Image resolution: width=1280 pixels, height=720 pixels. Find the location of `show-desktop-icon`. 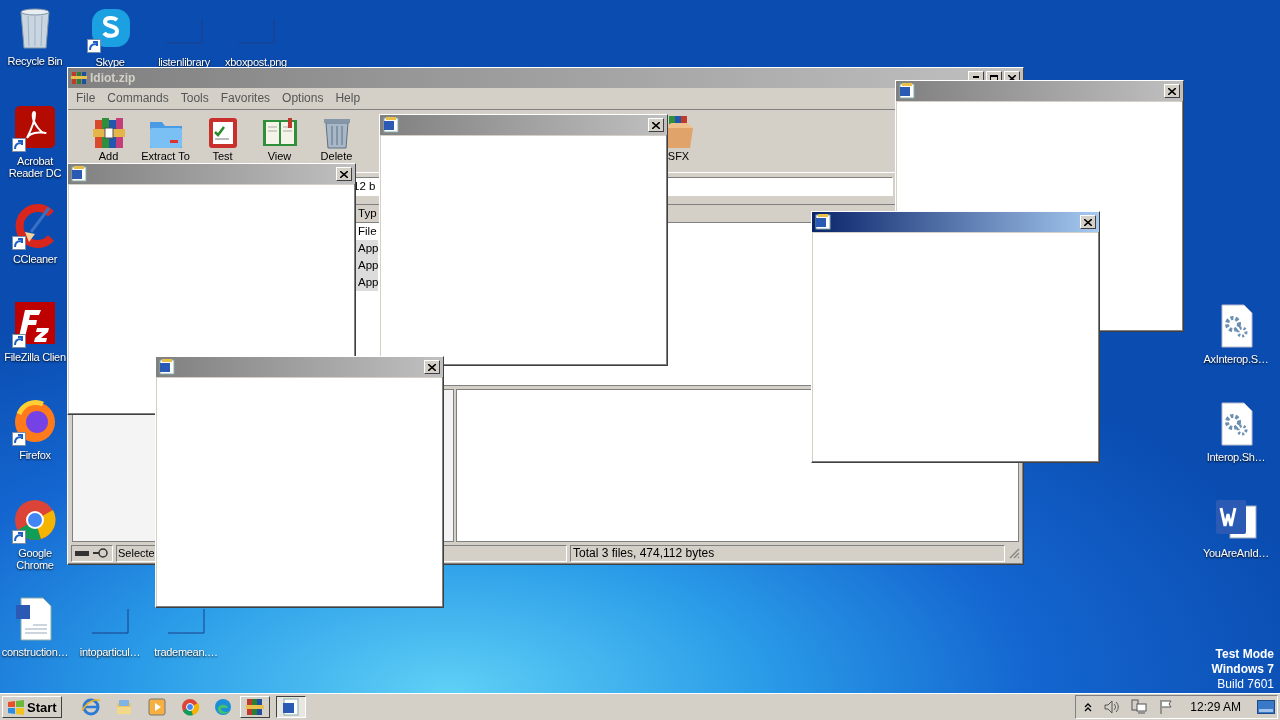

show-desktop-icon is located at coordinates (1266, 707).